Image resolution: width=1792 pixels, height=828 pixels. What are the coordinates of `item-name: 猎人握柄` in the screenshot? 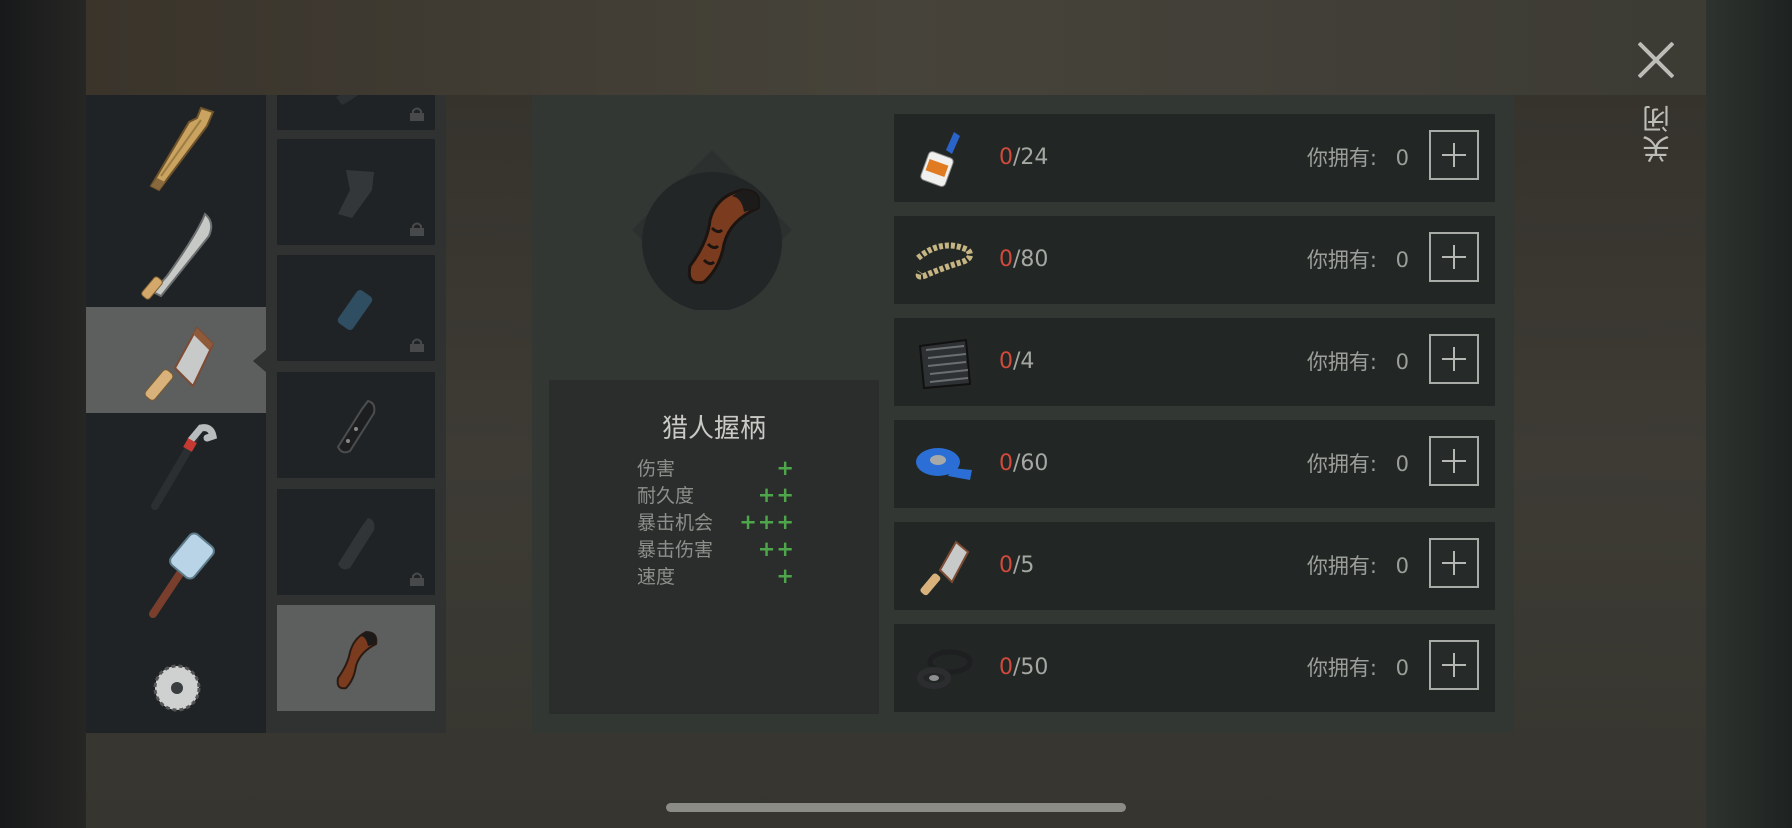 It's located at (713, 429).